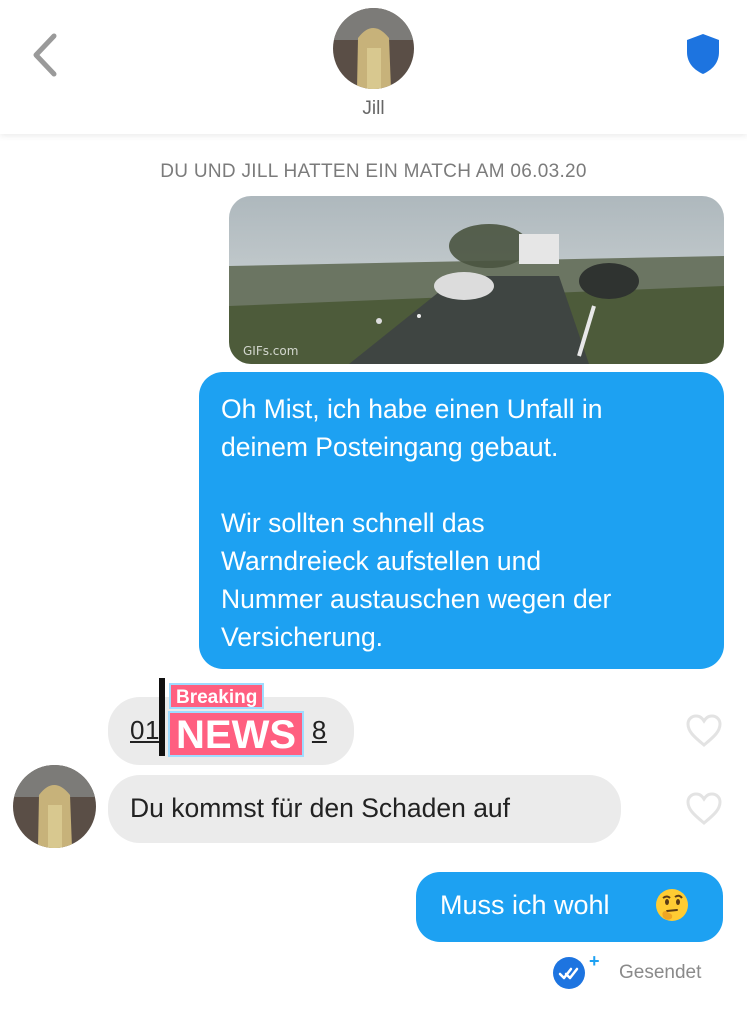  Describe the element at coordinates (320, 808) in the screenshot. I see `message-text: Du kommst für den Schaden auf` at that location.